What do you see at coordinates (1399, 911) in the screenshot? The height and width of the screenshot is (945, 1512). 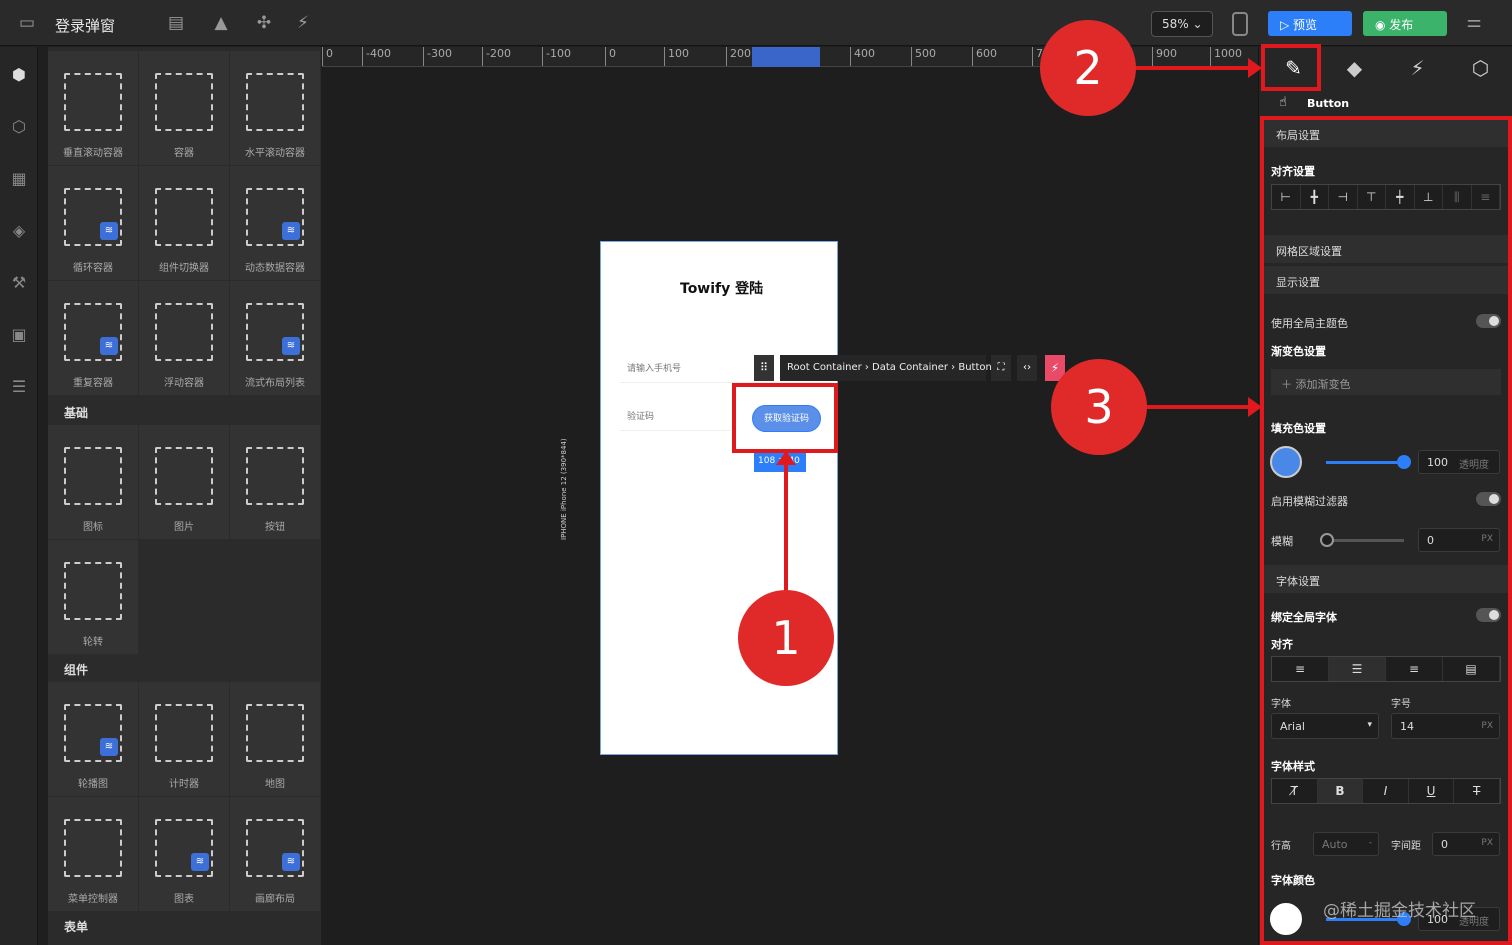 I see `watermark: @稀土掘金技术社区` at bounding box center [1399, 911].